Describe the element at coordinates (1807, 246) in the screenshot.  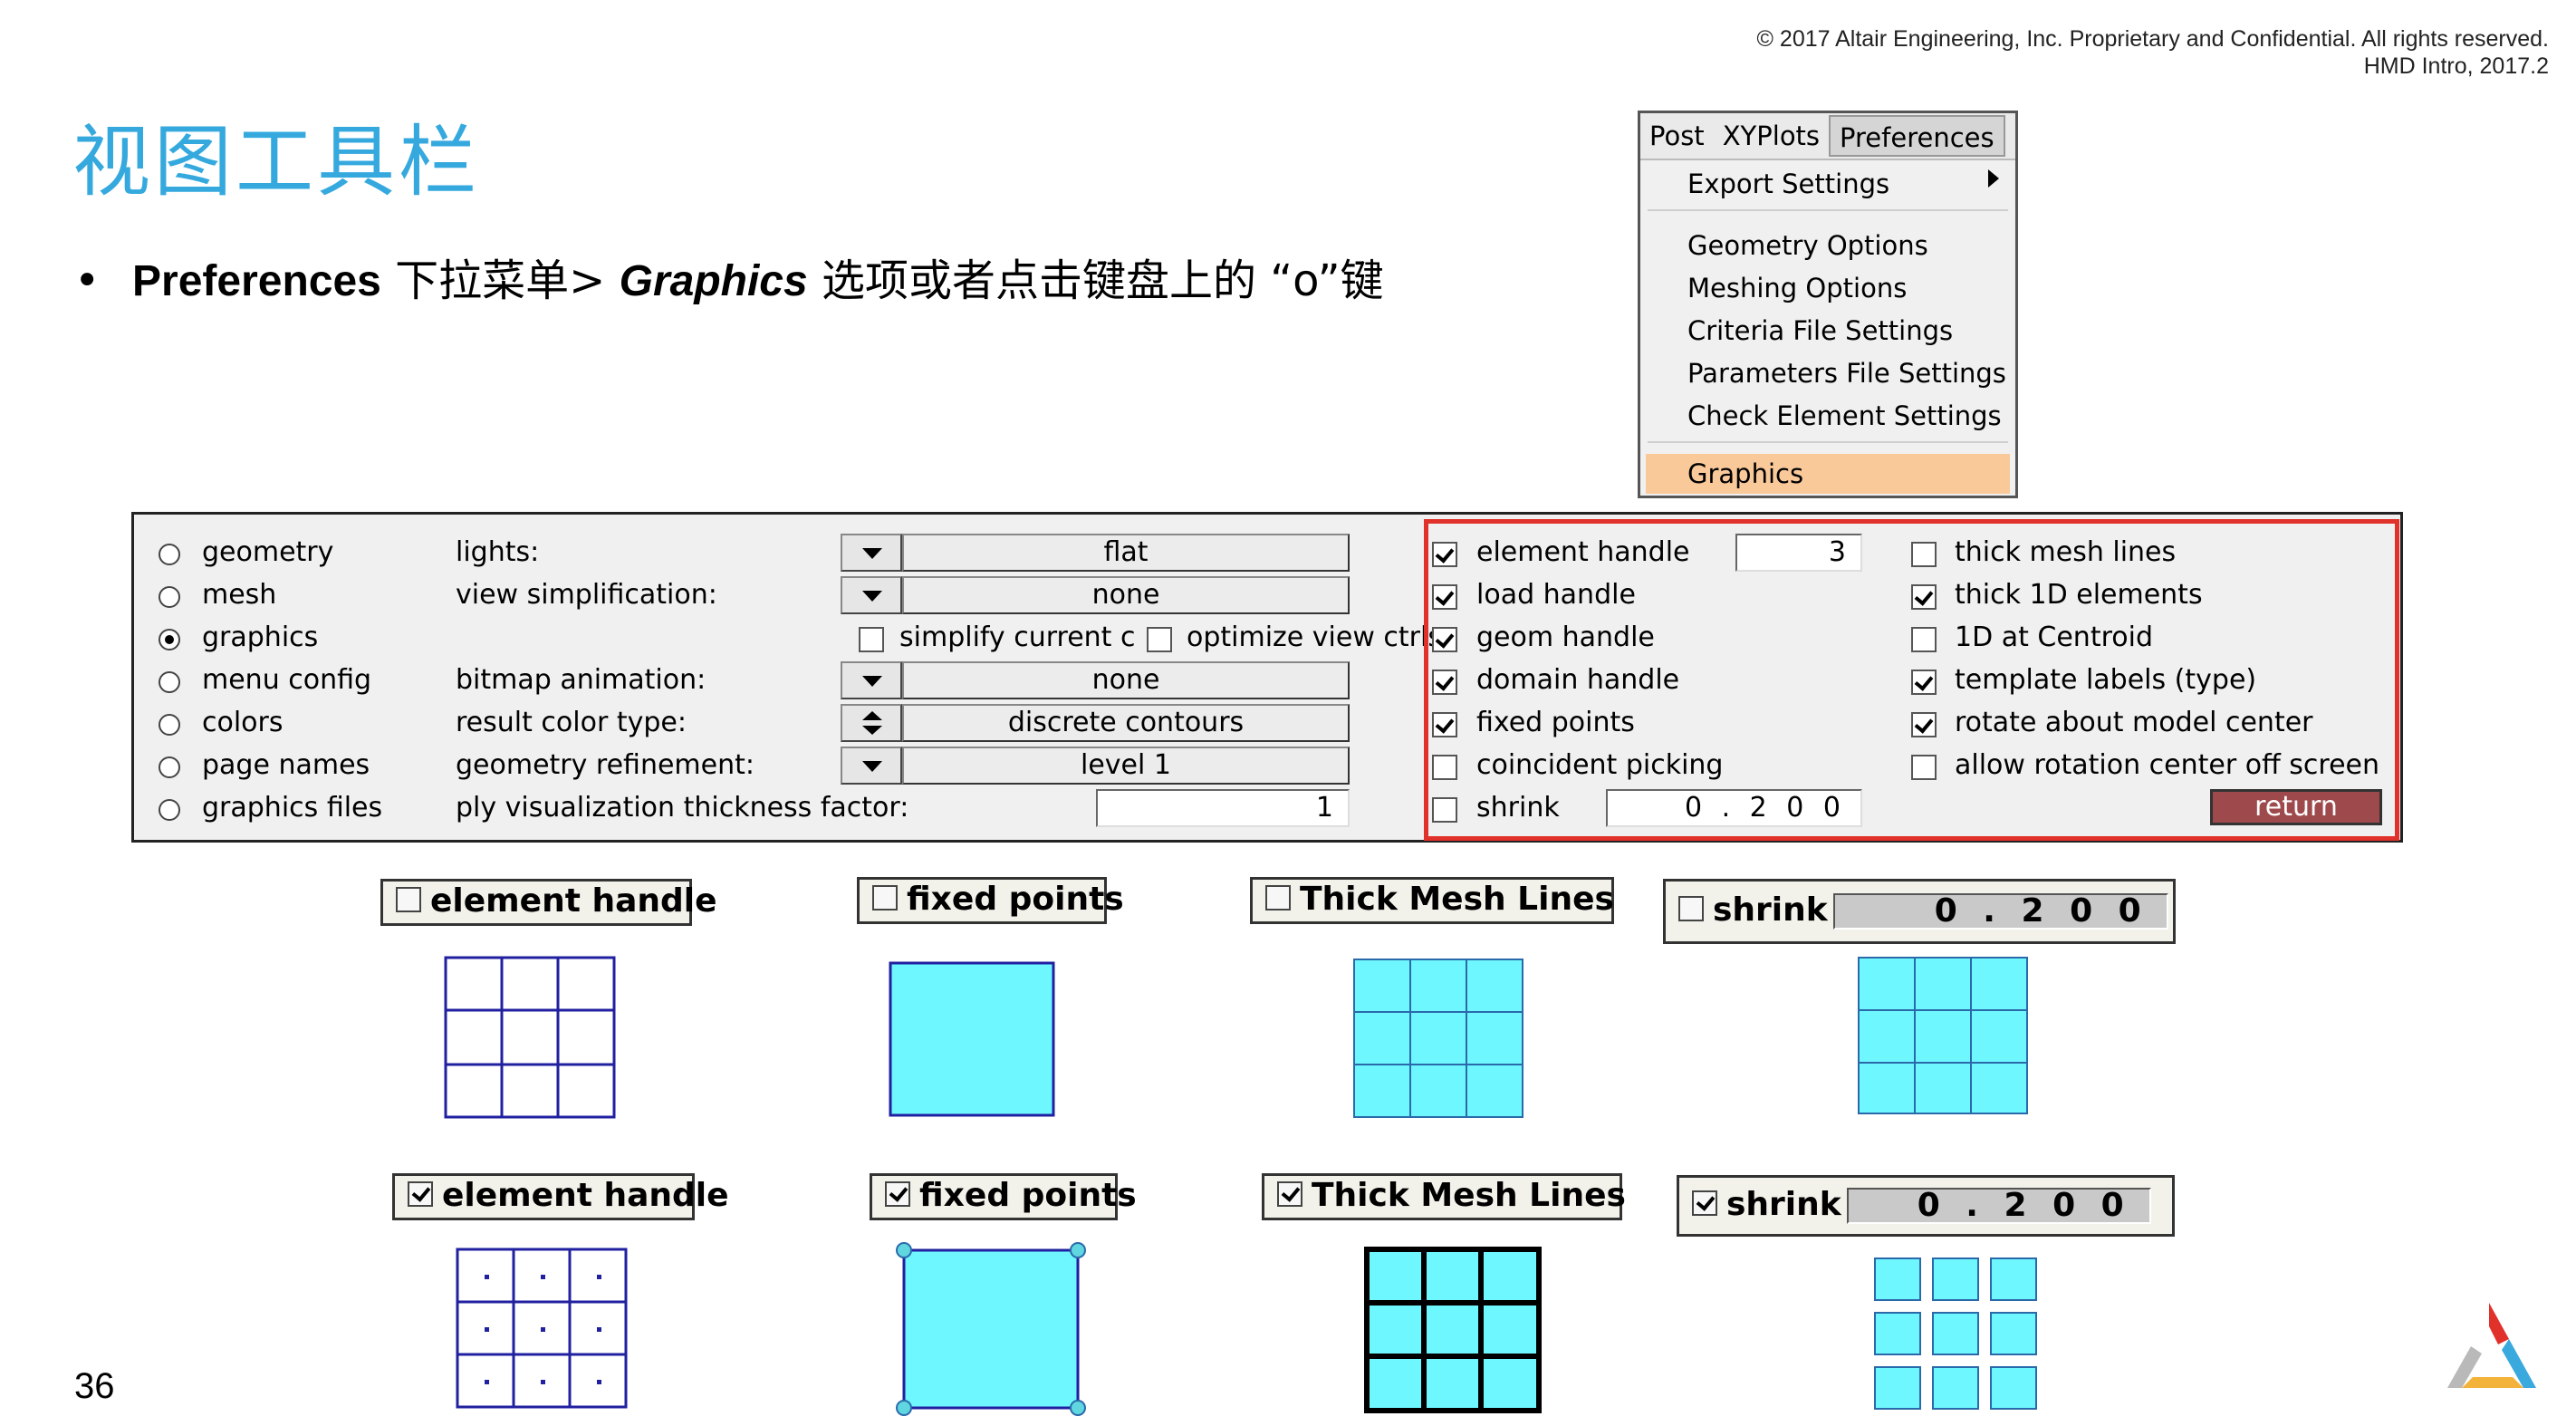
I see `menu-item-geometry-options: Geometry Options` at that location.